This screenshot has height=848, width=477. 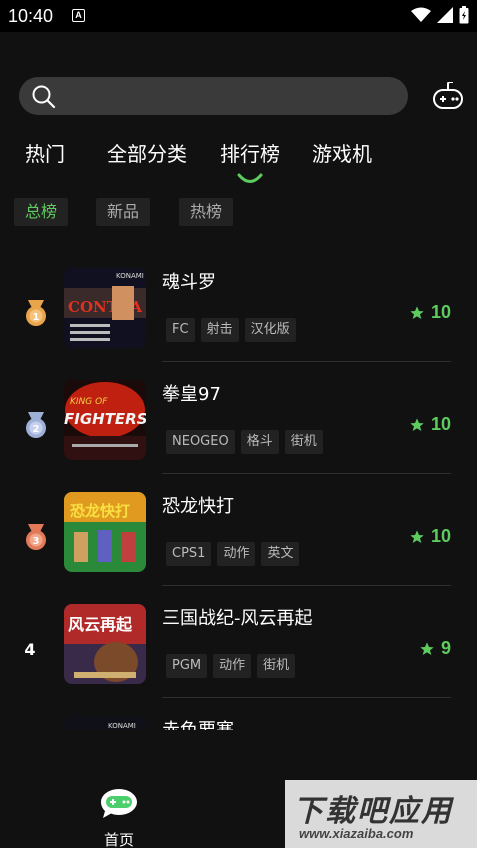 I want to click on game-tag: 射击, so click(x=219, y=330).